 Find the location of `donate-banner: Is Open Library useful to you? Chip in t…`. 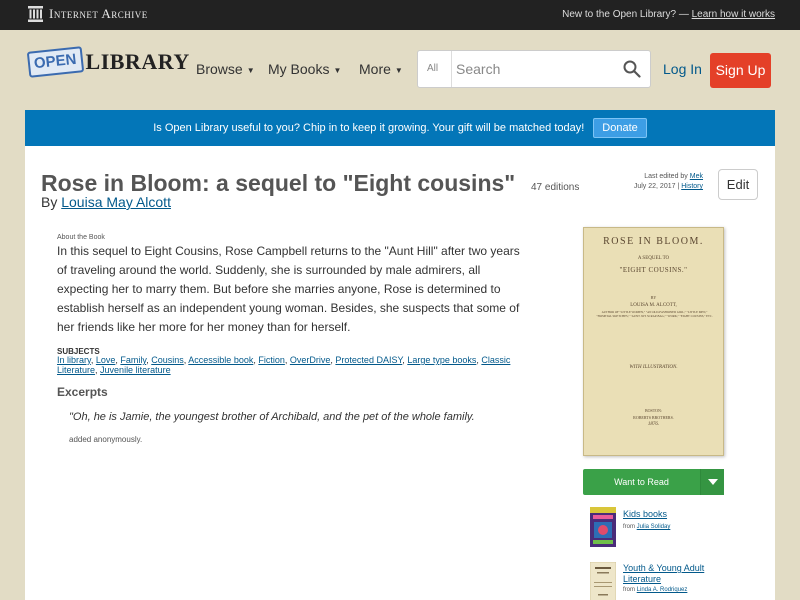

donate-banner: Is Open Library useful to you? Chip in t… is located at coordinates (400, 128).